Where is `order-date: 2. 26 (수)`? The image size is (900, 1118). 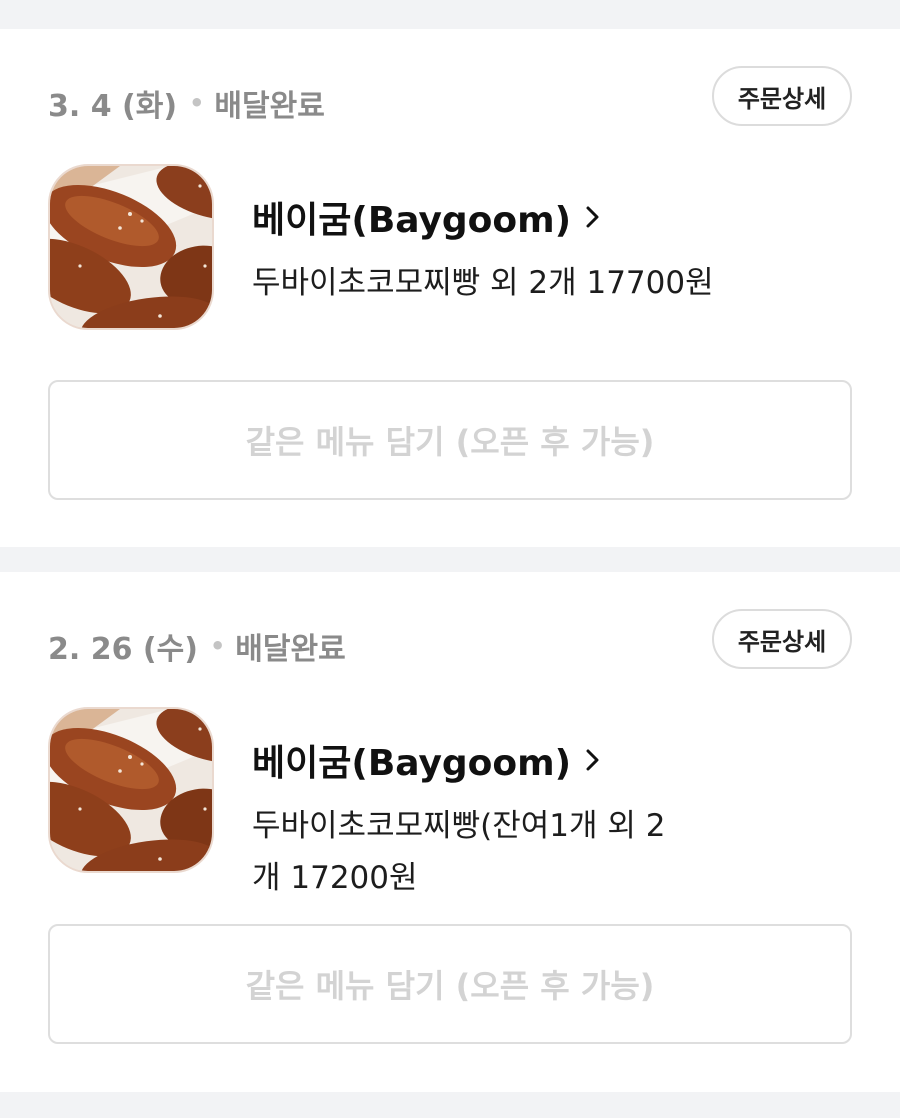 order-date: 2. 26 (수) is located at coordinates (123, 649).